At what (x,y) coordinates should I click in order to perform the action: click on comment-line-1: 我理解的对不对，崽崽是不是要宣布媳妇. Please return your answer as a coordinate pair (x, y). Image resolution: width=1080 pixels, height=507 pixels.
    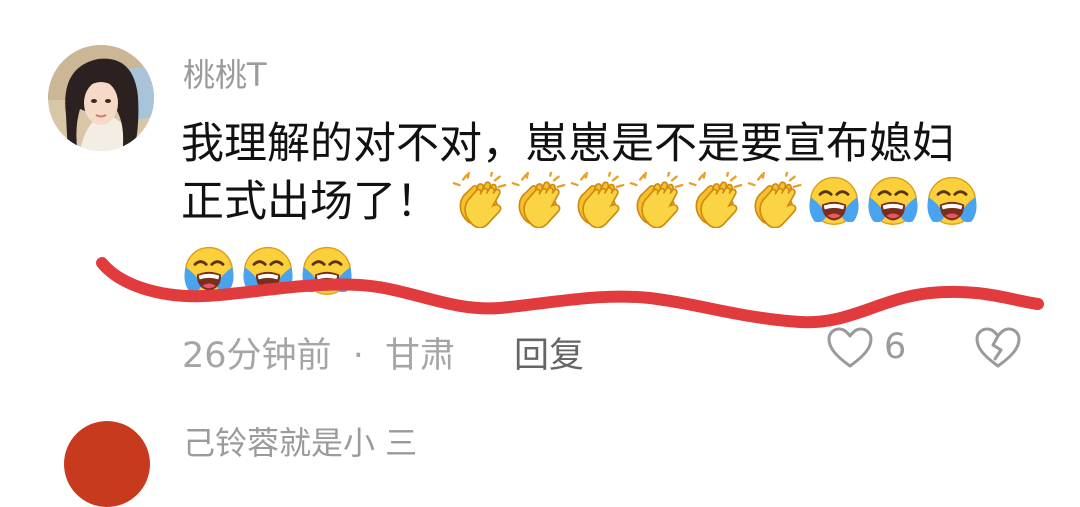
    Looking at the image, I should click on (568, 144).